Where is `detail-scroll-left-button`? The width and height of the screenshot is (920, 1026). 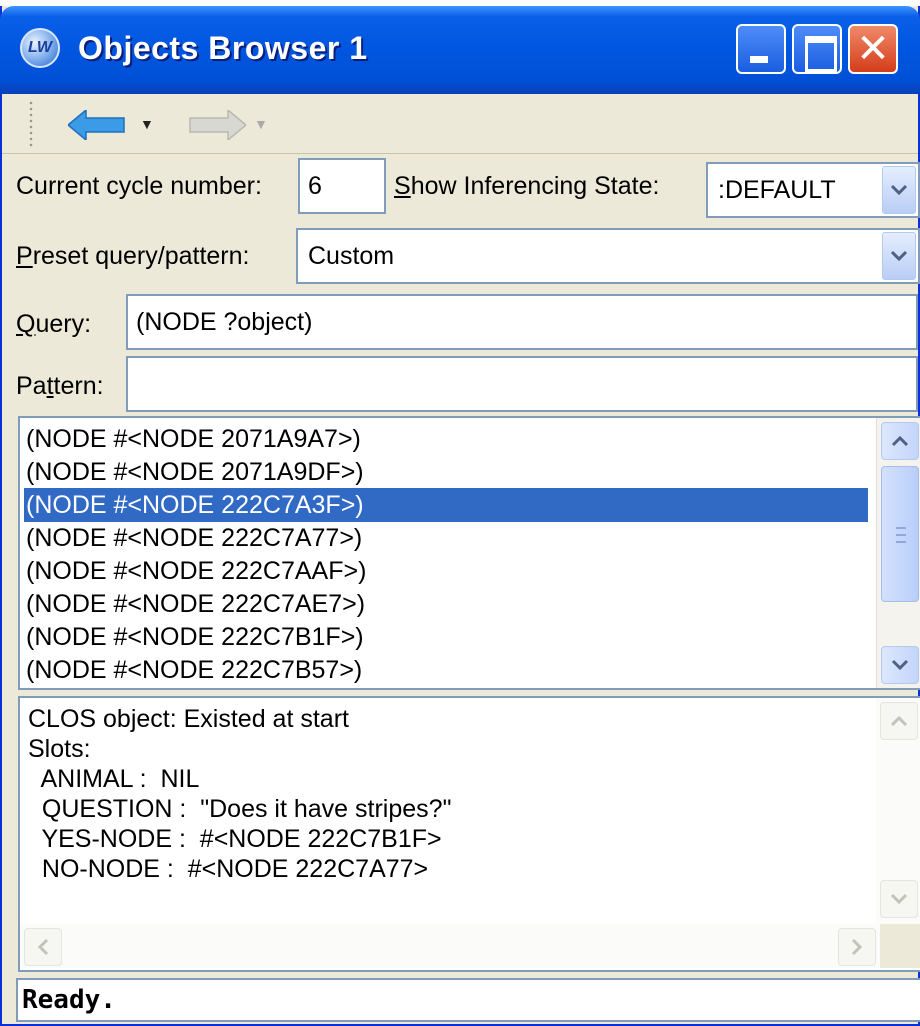
detail-scroll-left-button is located at coordinates (43, 947).